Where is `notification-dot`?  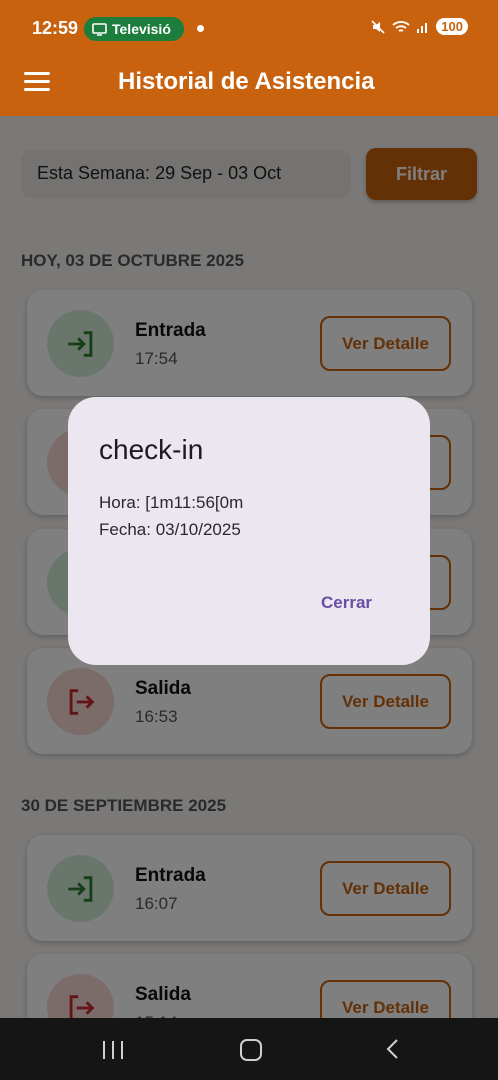 notification-dot is located at coordinates (200, 28).